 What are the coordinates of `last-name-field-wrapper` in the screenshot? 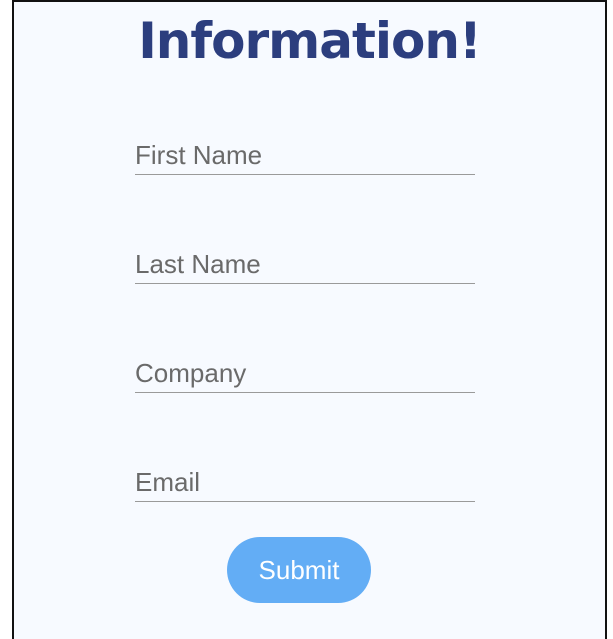 It's located at (305, 262).